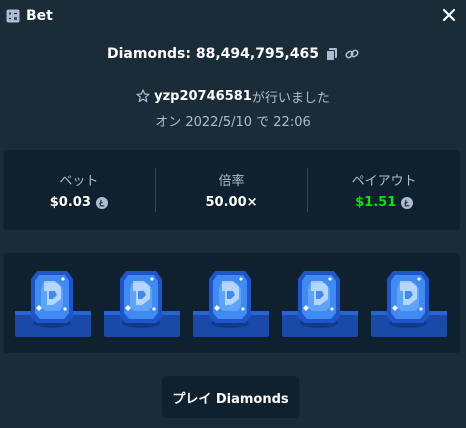 The width and height of the screenshot is (466, 428). What do you see at coordinates (231, 202) in the screenshot?
I see `multiplier-value: 50.00×` at bounding box center [231, 202].